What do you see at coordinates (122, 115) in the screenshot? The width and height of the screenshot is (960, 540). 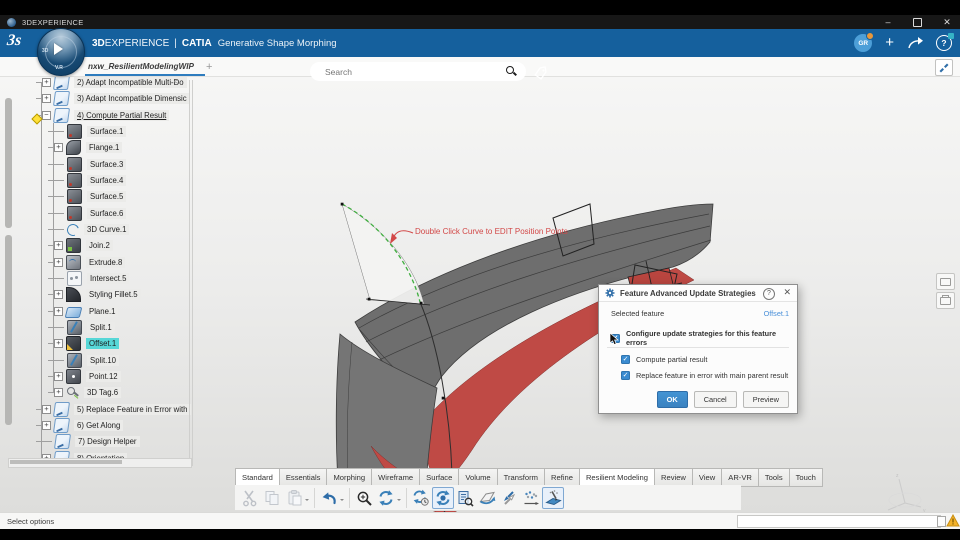 I see `tree-item-label: 4) Compute Partial Result` at bounding box center [122, 115].